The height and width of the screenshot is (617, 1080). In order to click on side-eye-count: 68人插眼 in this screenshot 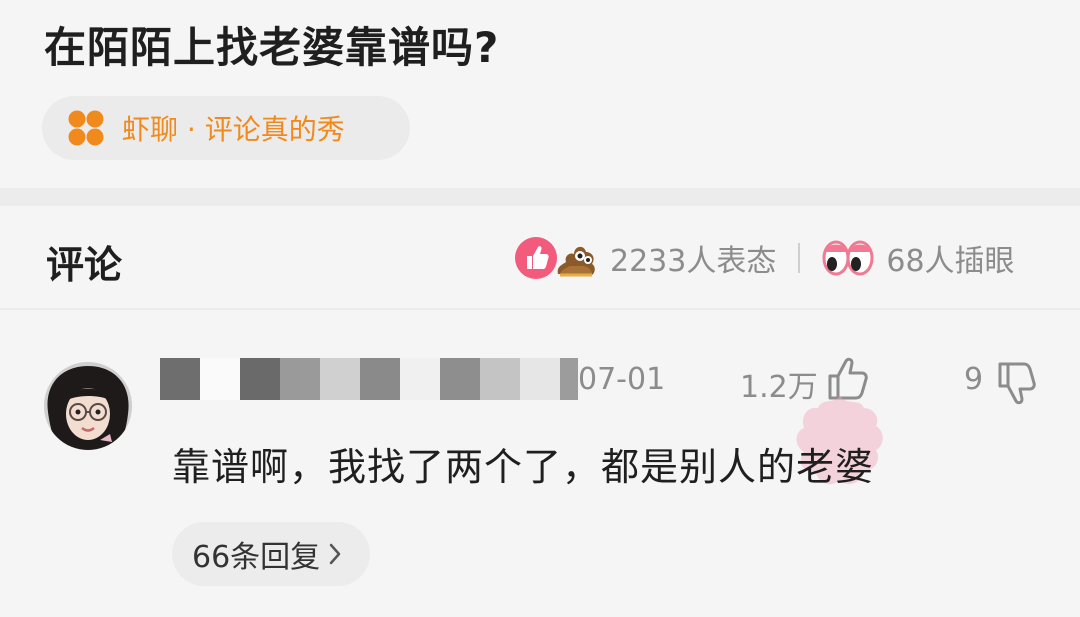, I will do `click(950, 261)`.